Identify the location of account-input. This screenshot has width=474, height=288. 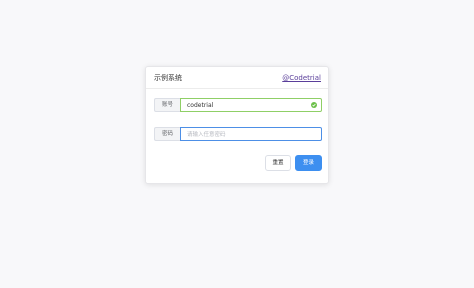
(247, 105).